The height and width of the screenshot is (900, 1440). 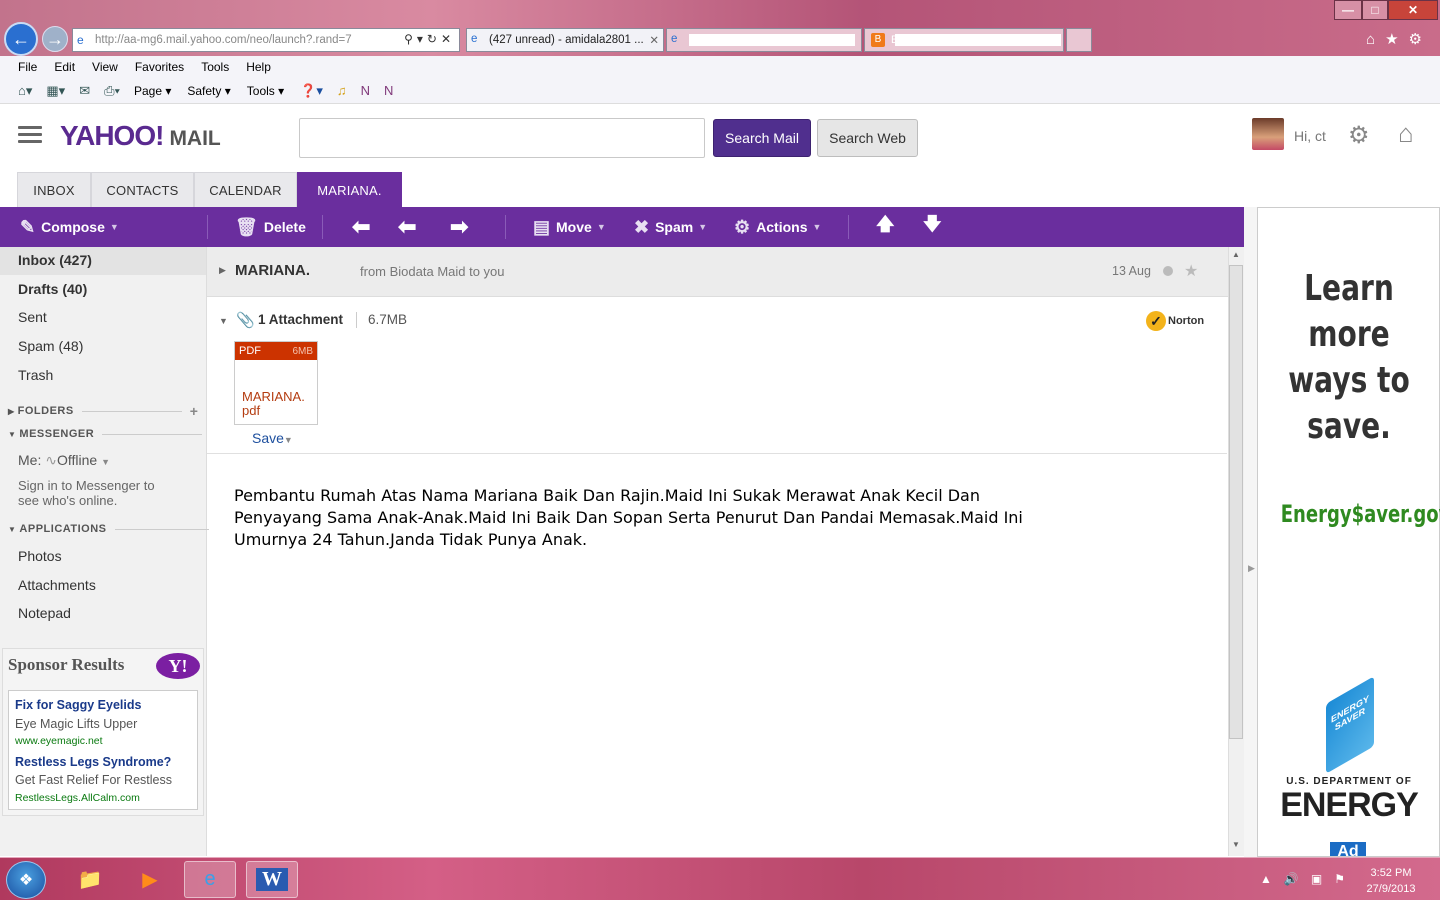 I want to click on home-icon: ⌂▾, so click(x=25, y=91).